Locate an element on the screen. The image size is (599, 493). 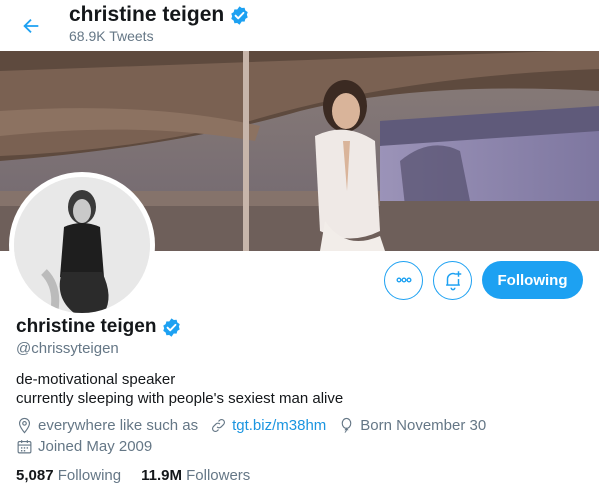
header-name-row: christine teigen is located at coordinates (159, 15).